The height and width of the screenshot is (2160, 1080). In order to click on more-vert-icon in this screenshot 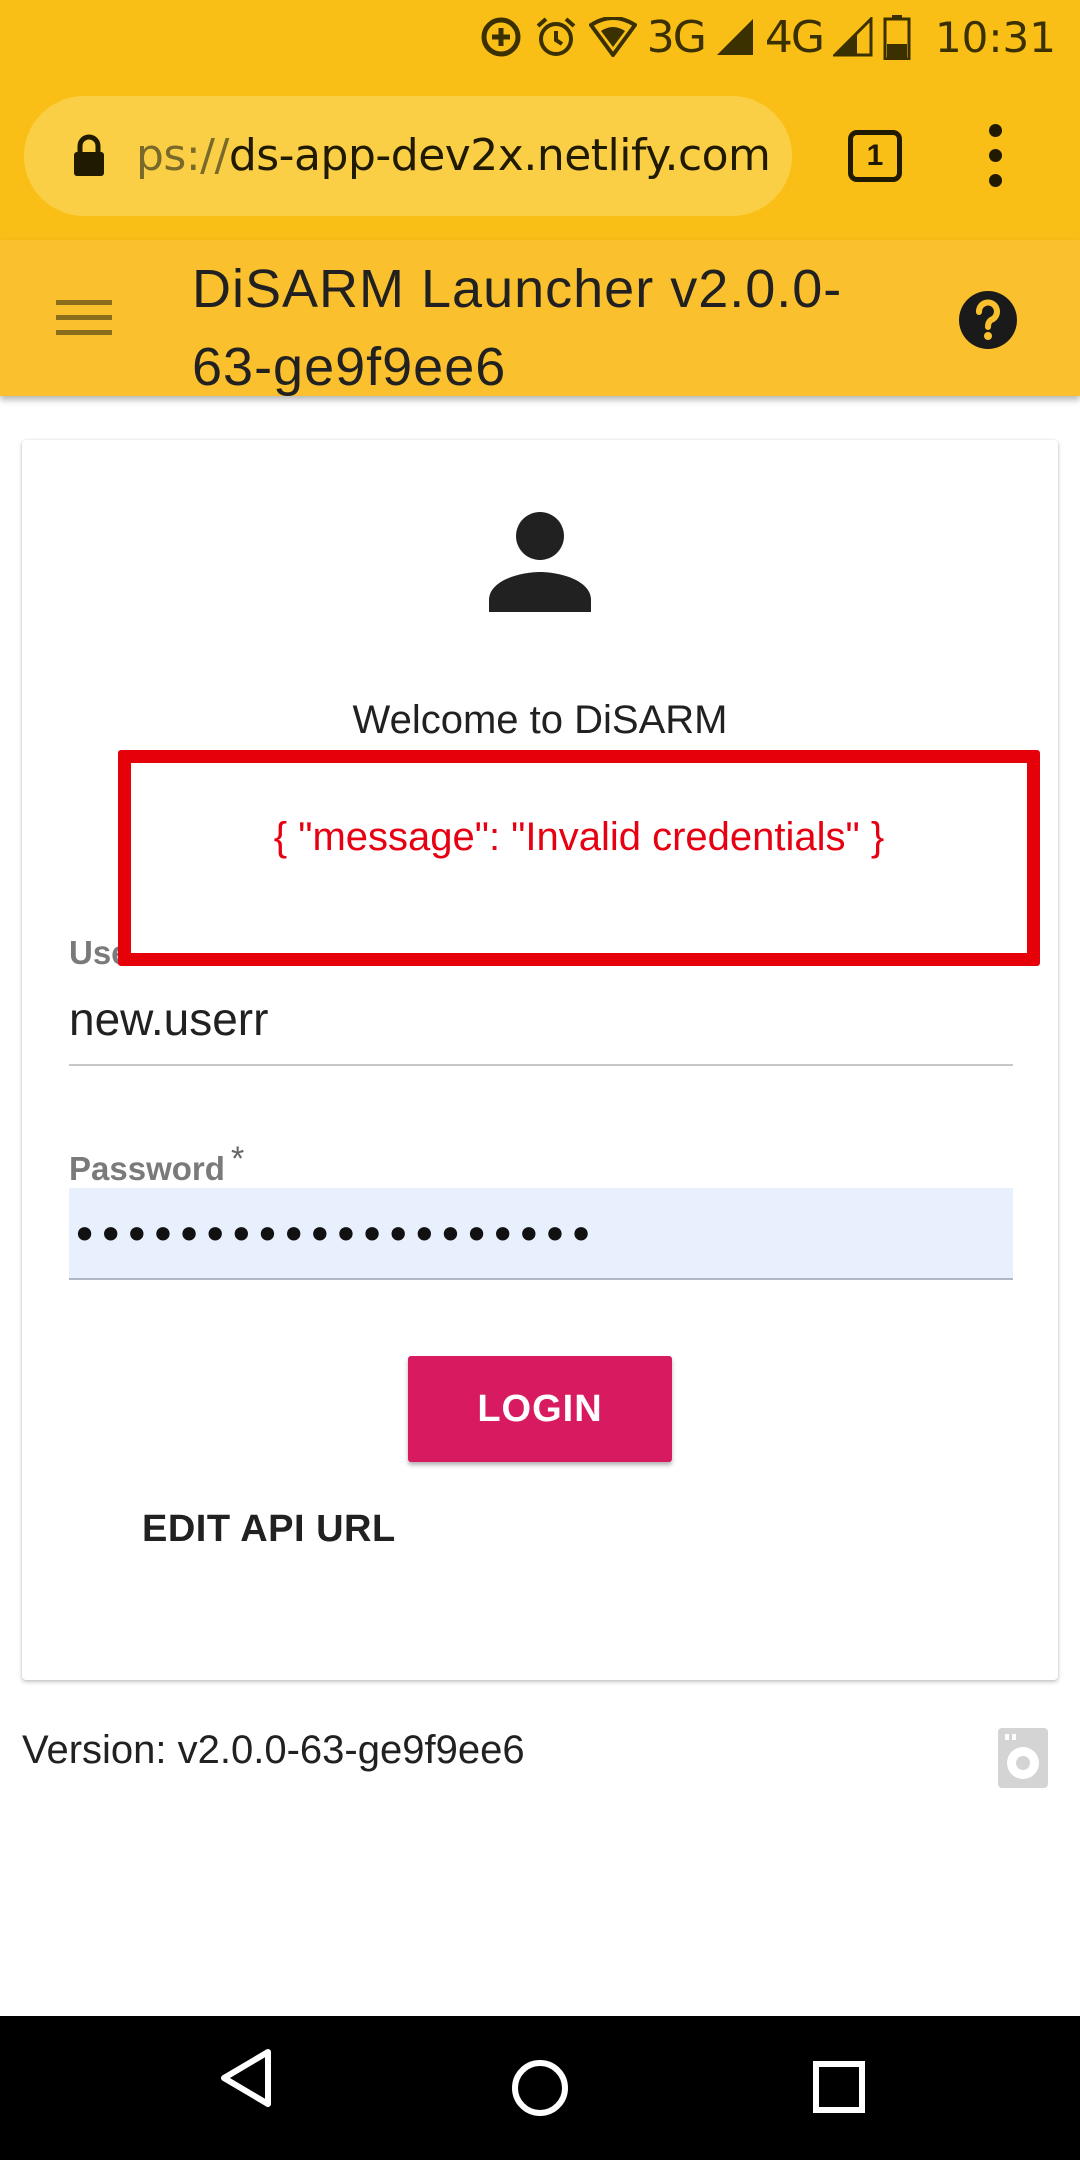, I will do `click(996, 156)`.